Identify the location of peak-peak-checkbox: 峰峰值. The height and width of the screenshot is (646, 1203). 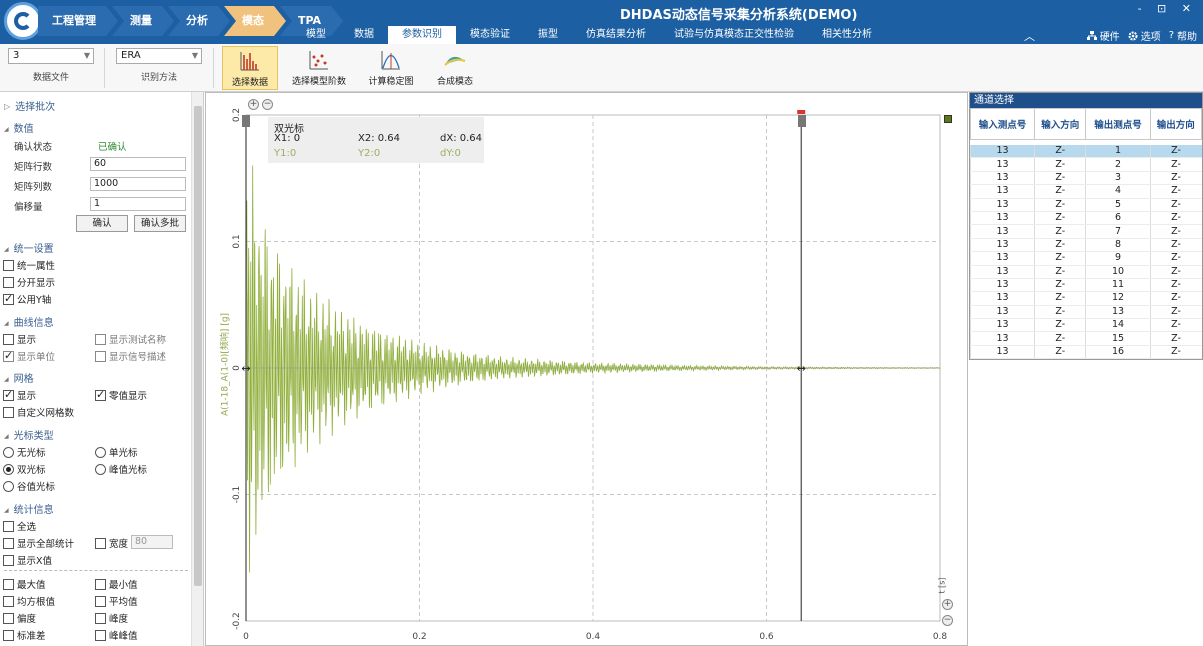
(116, 635).